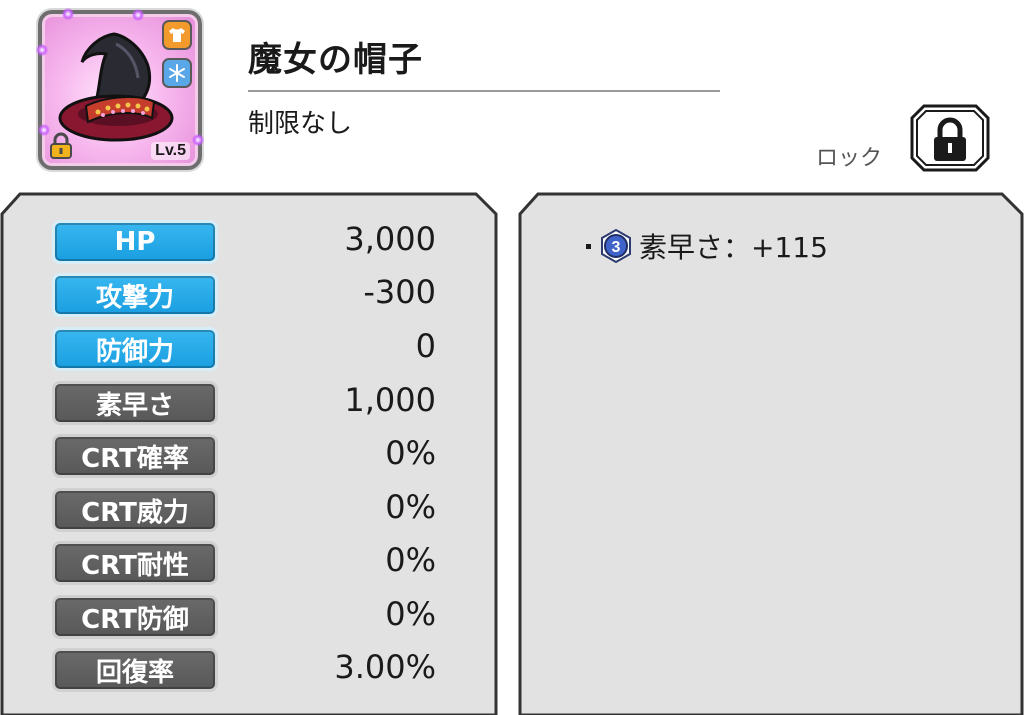 Image resolution: width=1024 pixels, height=715 pixels. Describe the element at coordinates (484, 91) in the screenshot. I see `divider` at that location.